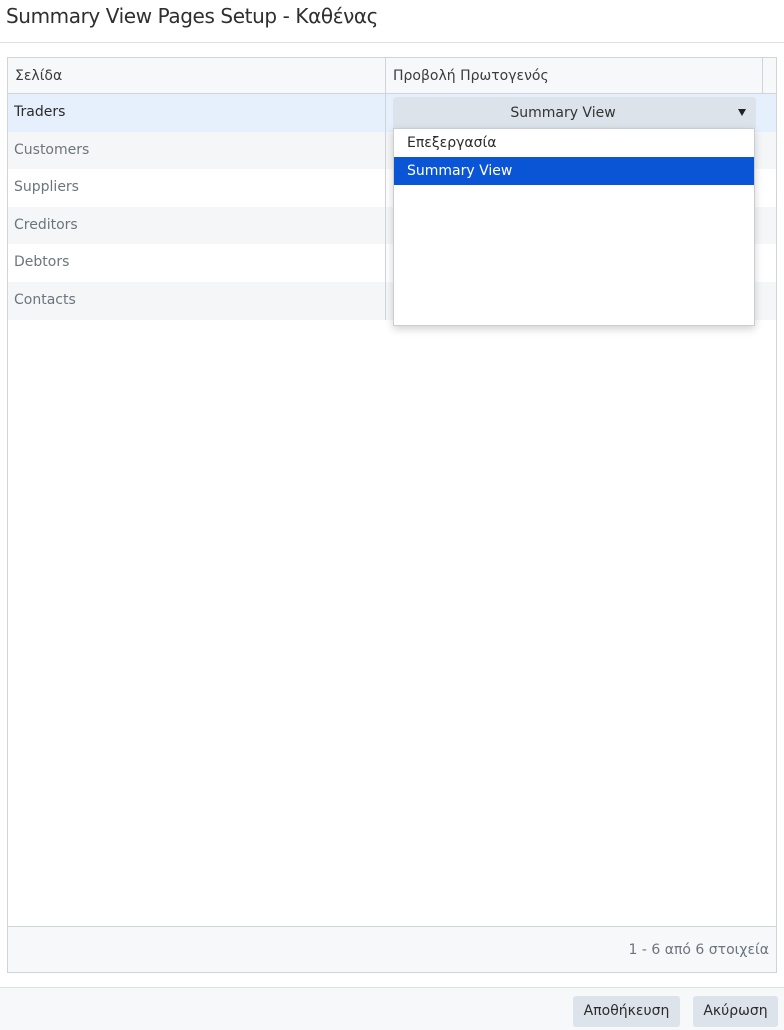 The image size is (784, 1030). Describe the element at coordinates (574, 171) in the screenshot. I see `dropdown-option-summary-view: Summary View` at that location.